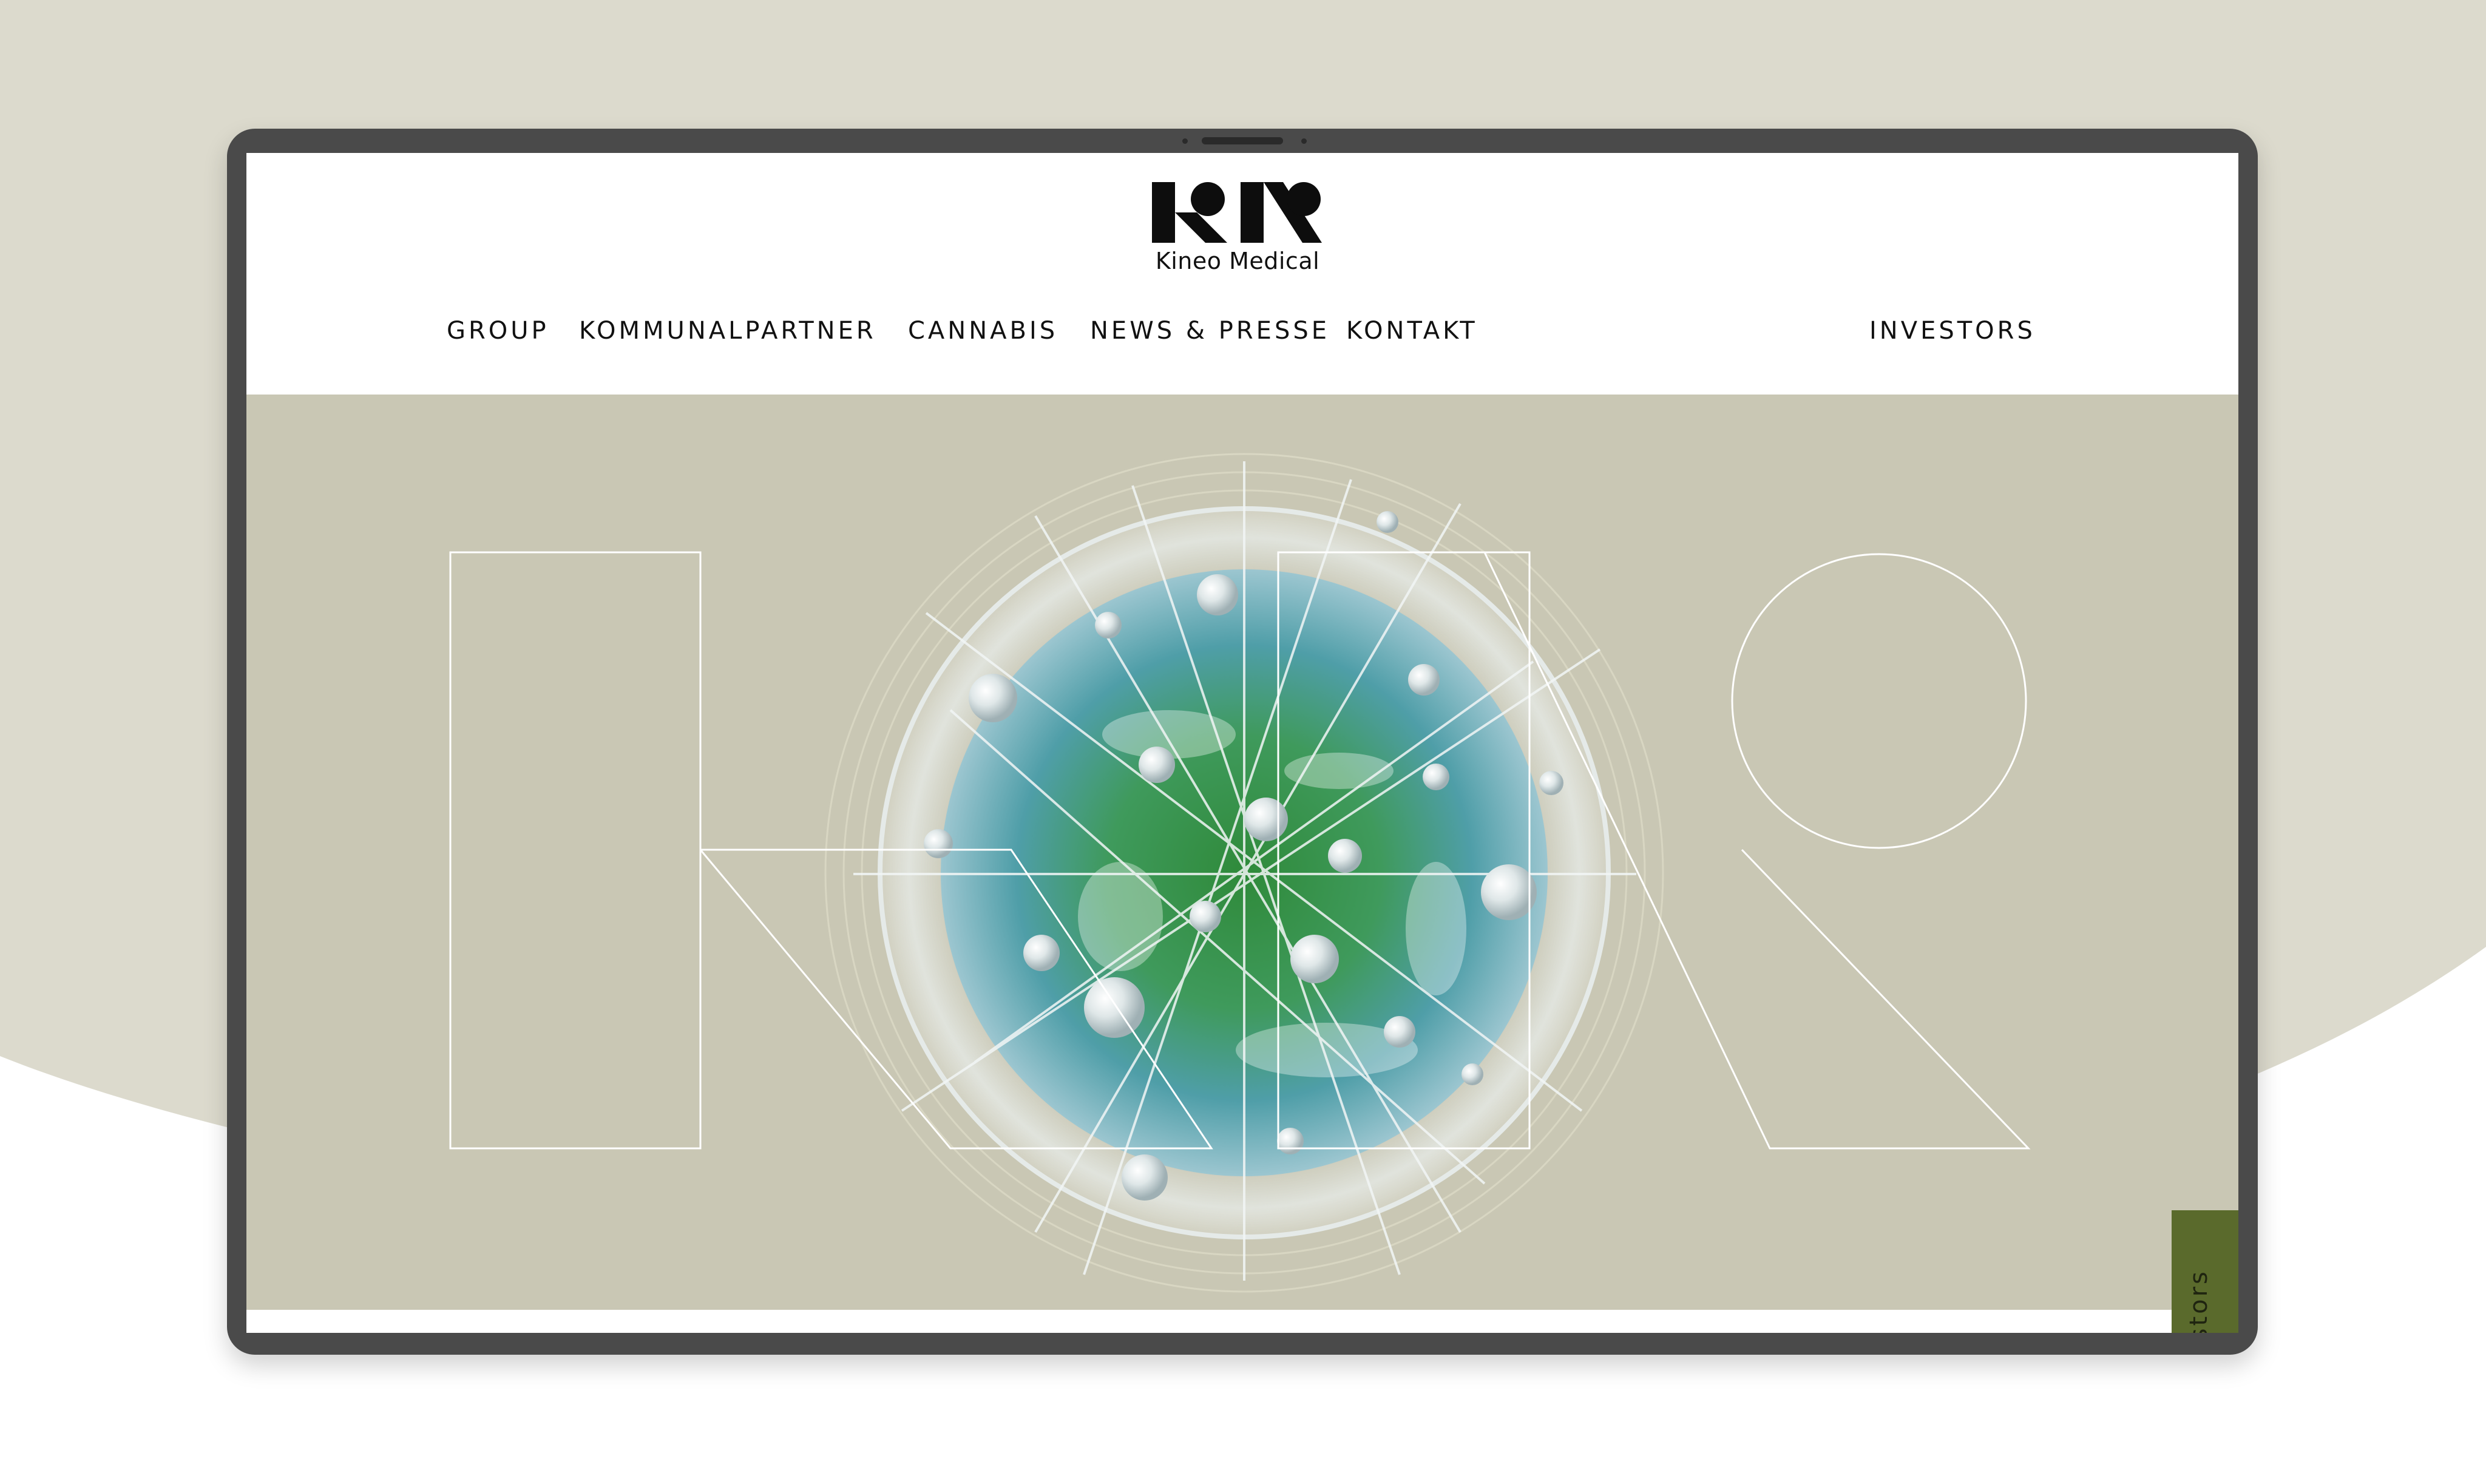 This screenshot has height=1484, width=2486. Describe the element at coordinates (1185, 141) in the screenshot. I see `camera-dot` at that location.